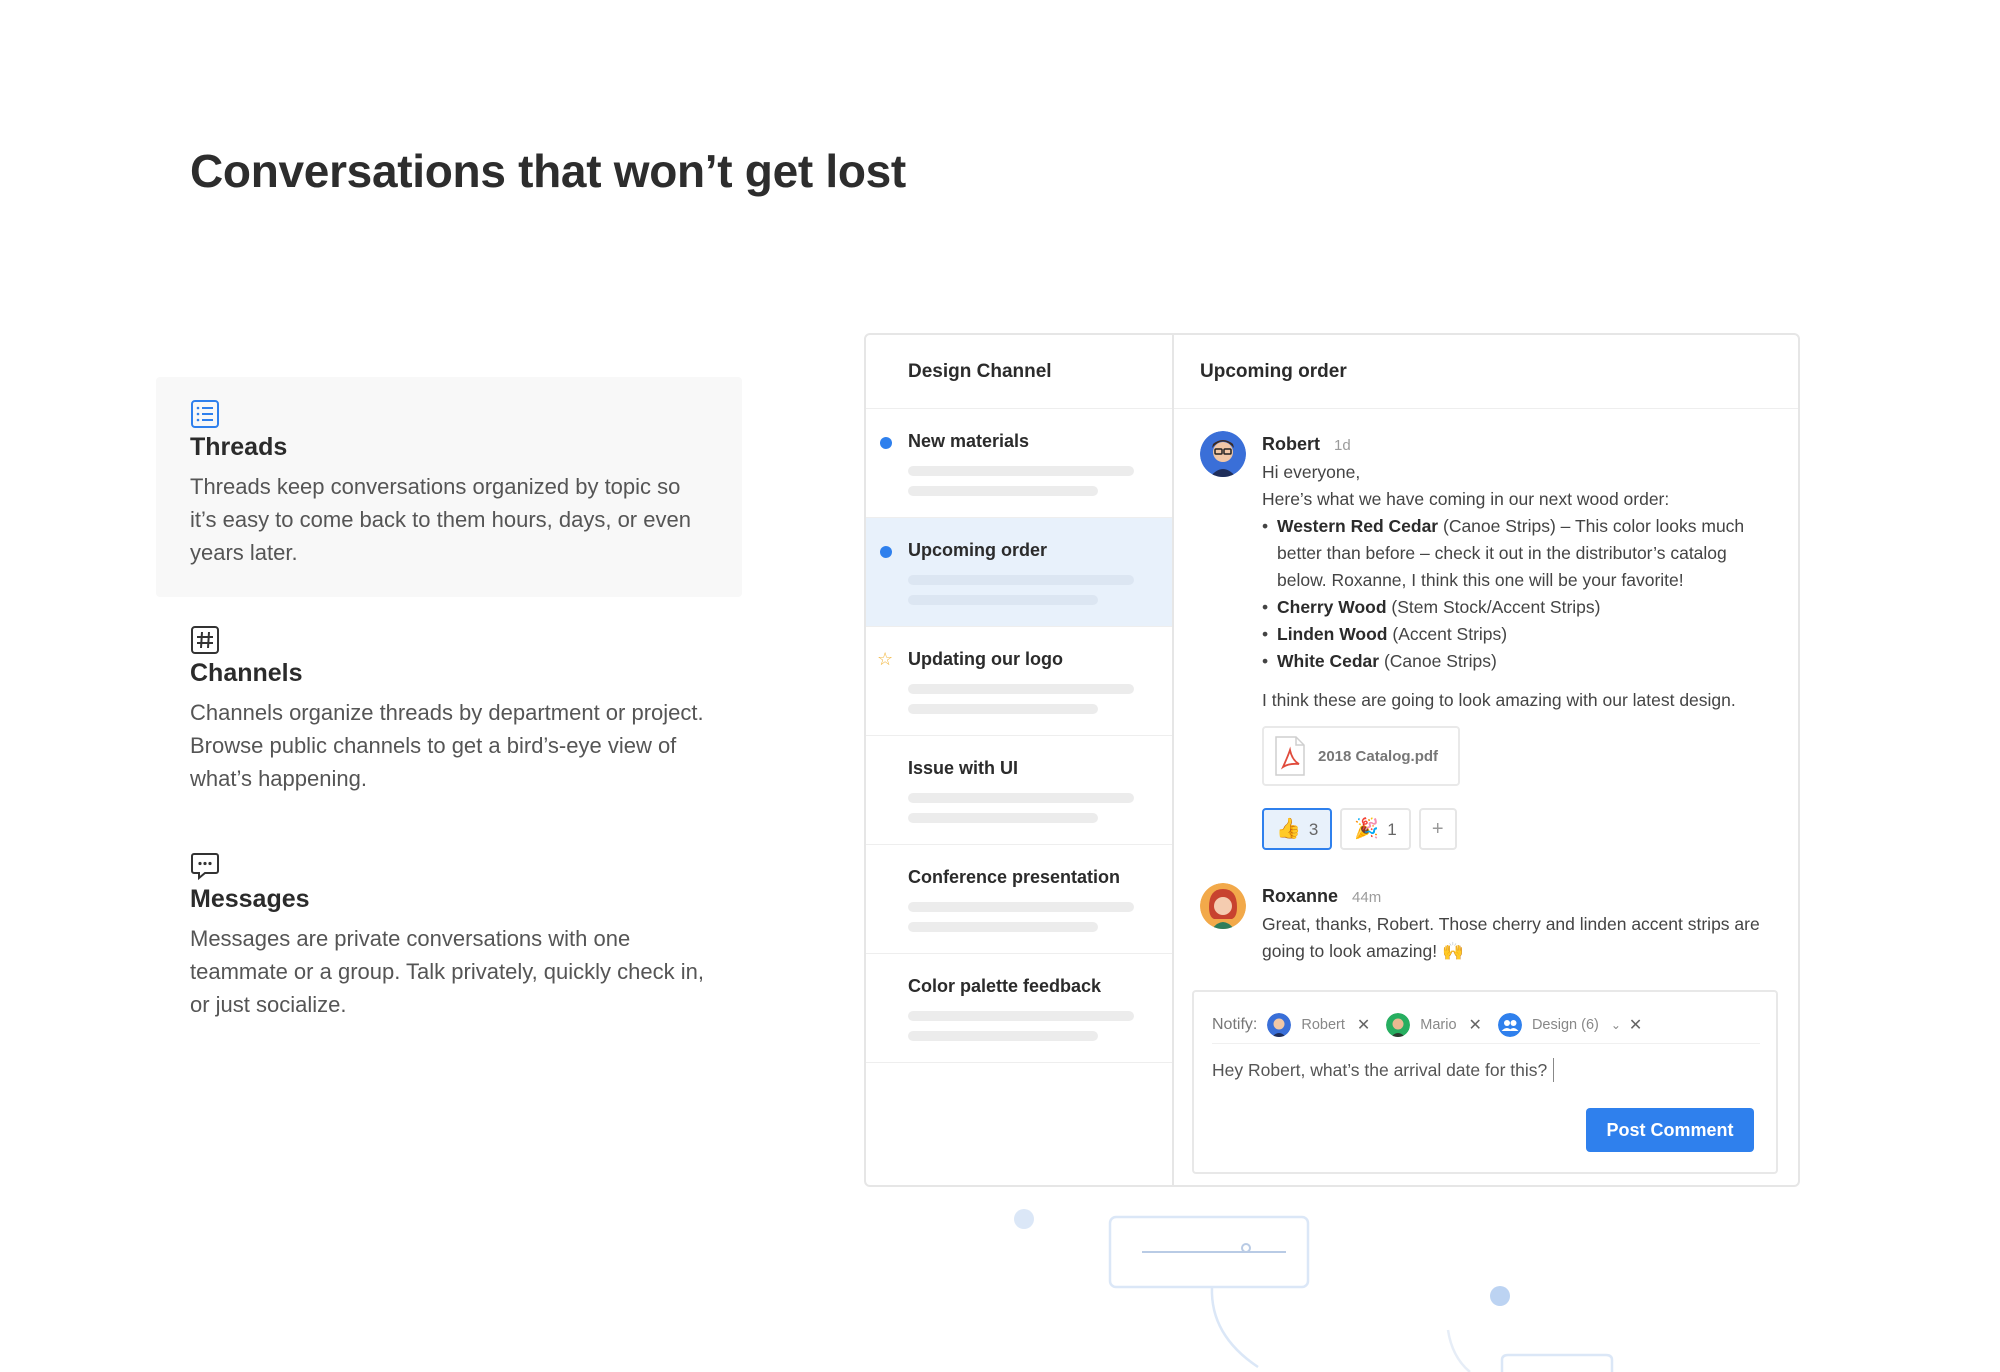 The height and width of the screenshot is (1372, 2000). Describe the element at coordinates (1019, 899) in the screenshot. I see `thread-item-conference: Conference presentation` at that location.